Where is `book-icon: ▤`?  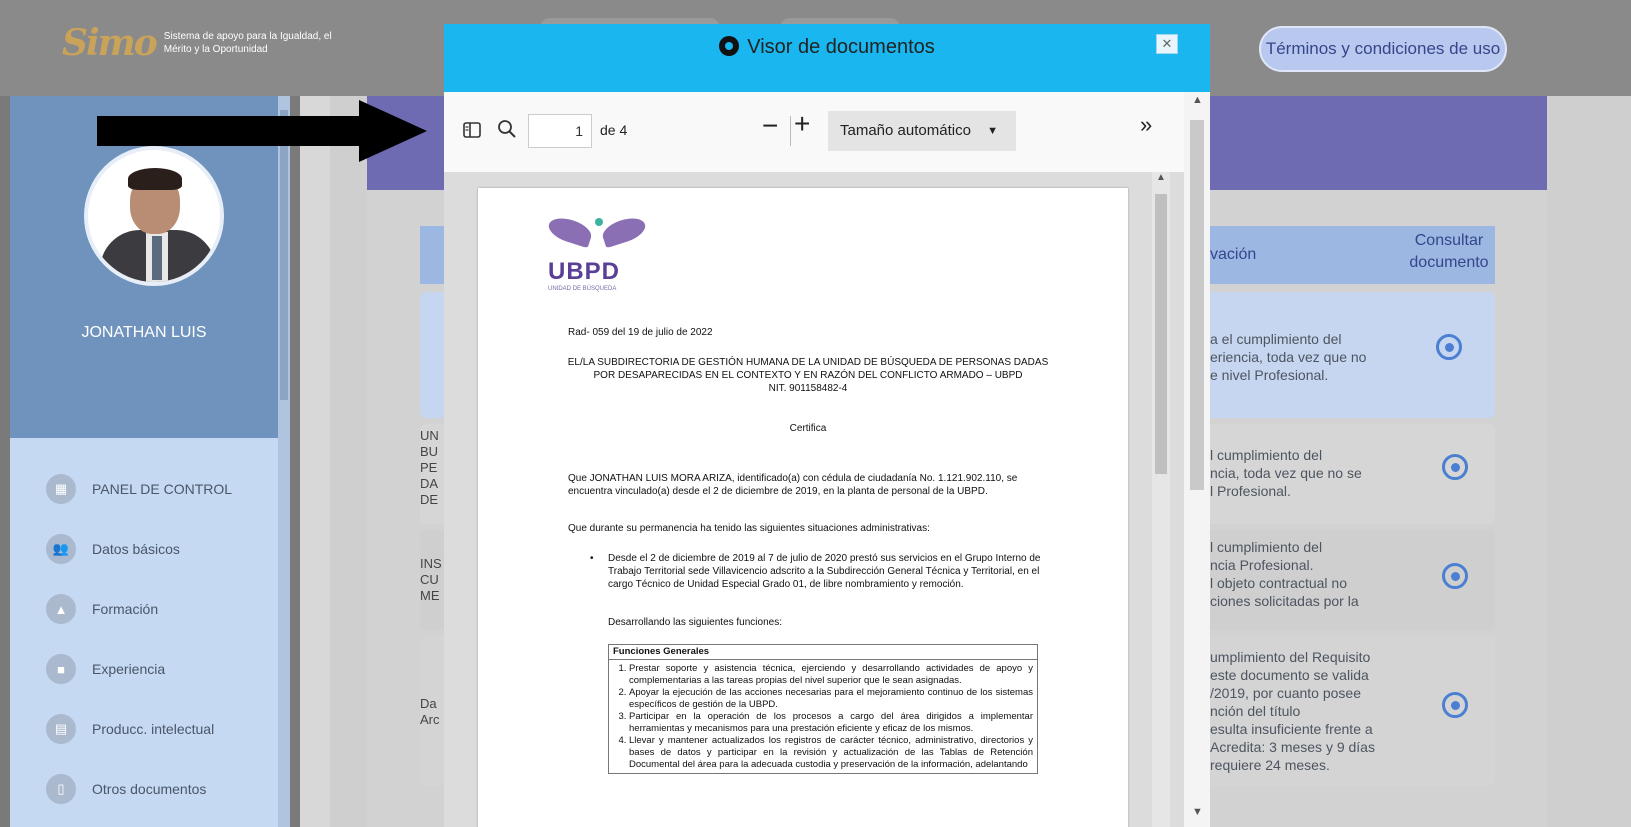
book-icon: ▤ is located at coordinates (61, 729).